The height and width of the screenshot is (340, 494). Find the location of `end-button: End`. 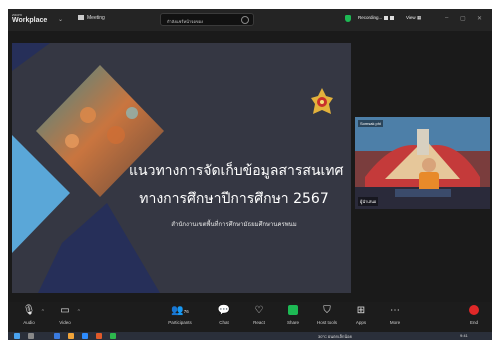

end-button: End is located at coordinates (474, 315).